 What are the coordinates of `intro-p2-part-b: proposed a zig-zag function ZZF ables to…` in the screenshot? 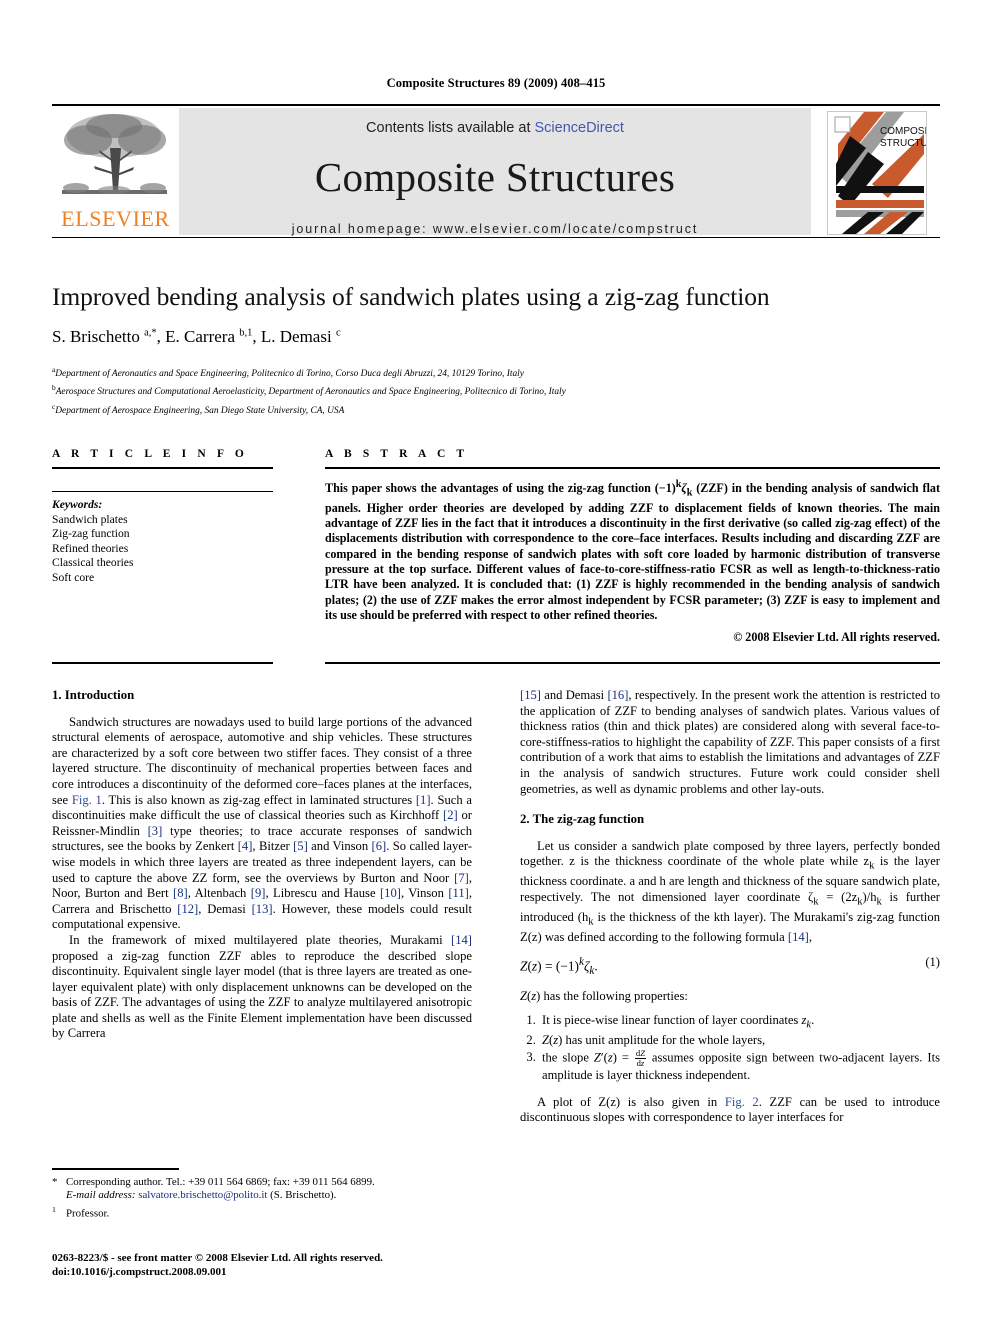 It's located at (262, 994).